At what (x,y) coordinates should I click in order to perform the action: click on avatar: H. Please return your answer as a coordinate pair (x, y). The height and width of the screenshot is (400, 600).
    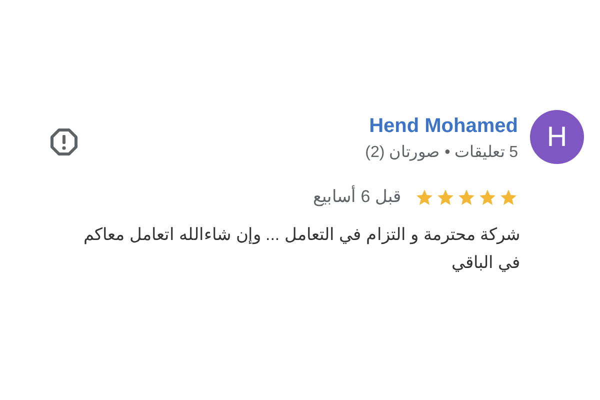
    Looking at the image, I should click on (557, 137).